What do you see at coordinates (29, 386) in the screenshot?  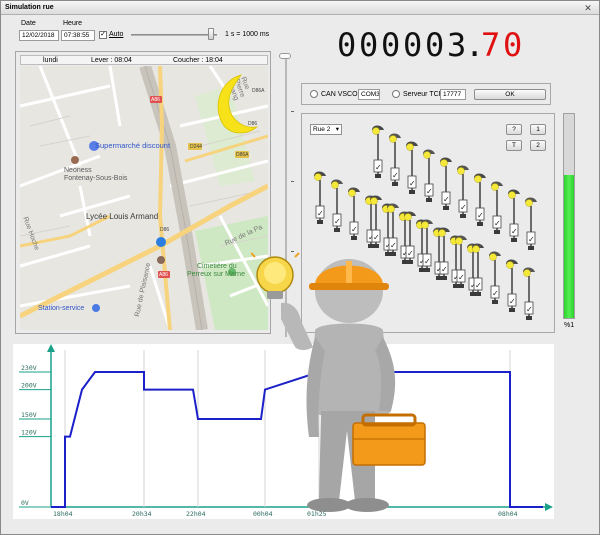 I see `y-tick-label: 200V` at bounding box center [29, 386].